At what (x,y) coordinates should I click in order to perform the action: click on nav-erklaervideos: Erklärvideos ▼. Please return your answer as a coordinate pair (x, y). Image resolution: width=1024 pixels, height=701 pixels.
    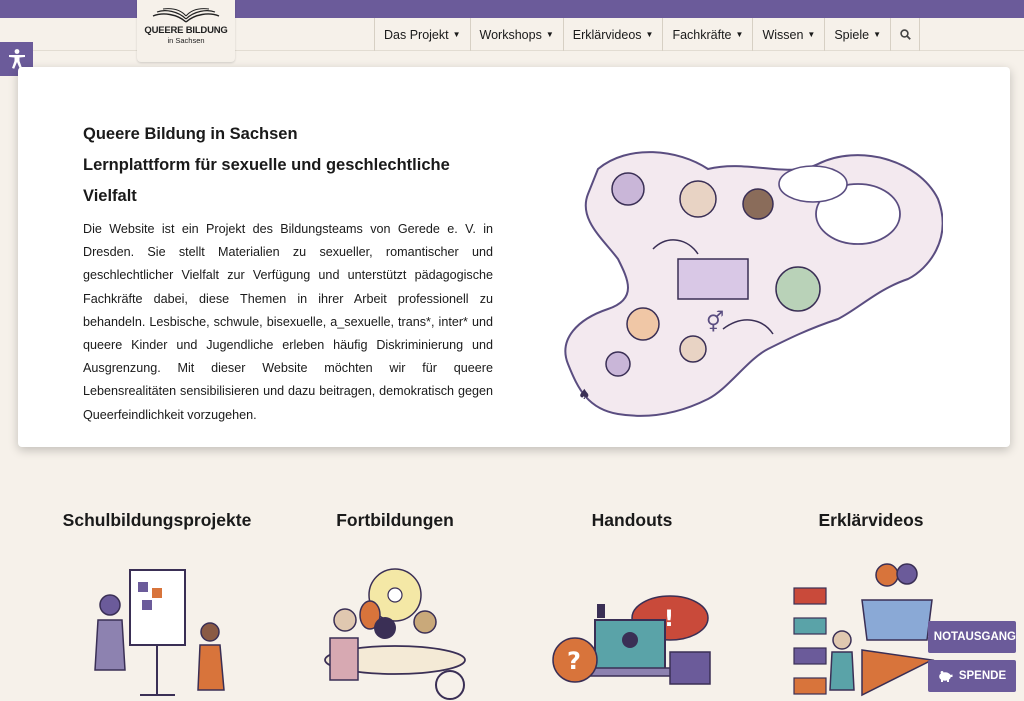
    Looking at the image, I should click on (612, 34).